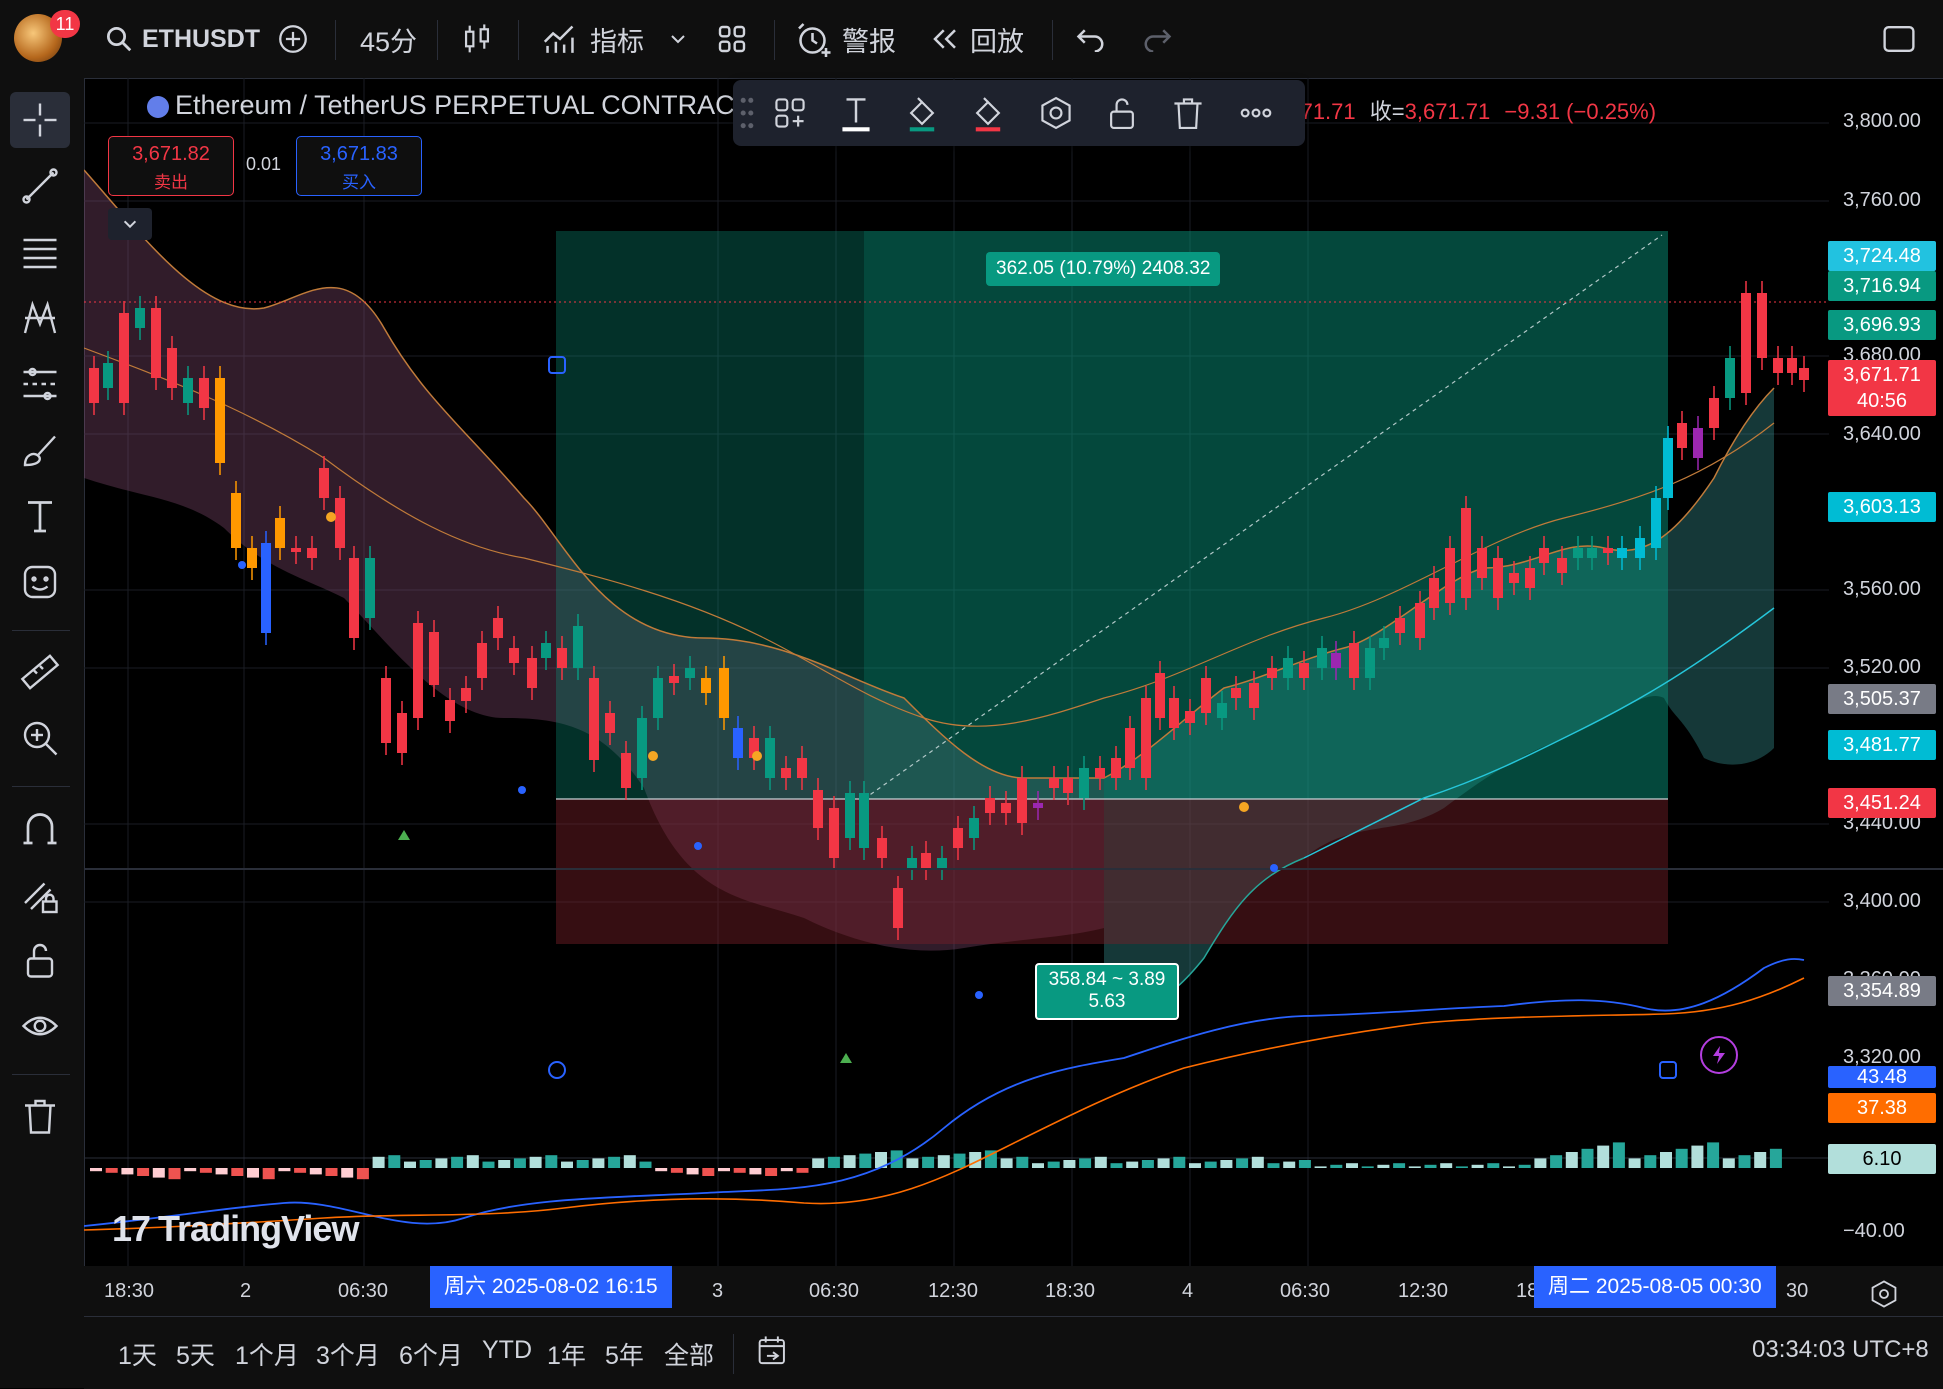 This screenshot has width=1943, height=1389. What do you see at coordinates (846, 39) in the screenshot?
I see `alert-button: 警报` at bounding box center [846, 39].